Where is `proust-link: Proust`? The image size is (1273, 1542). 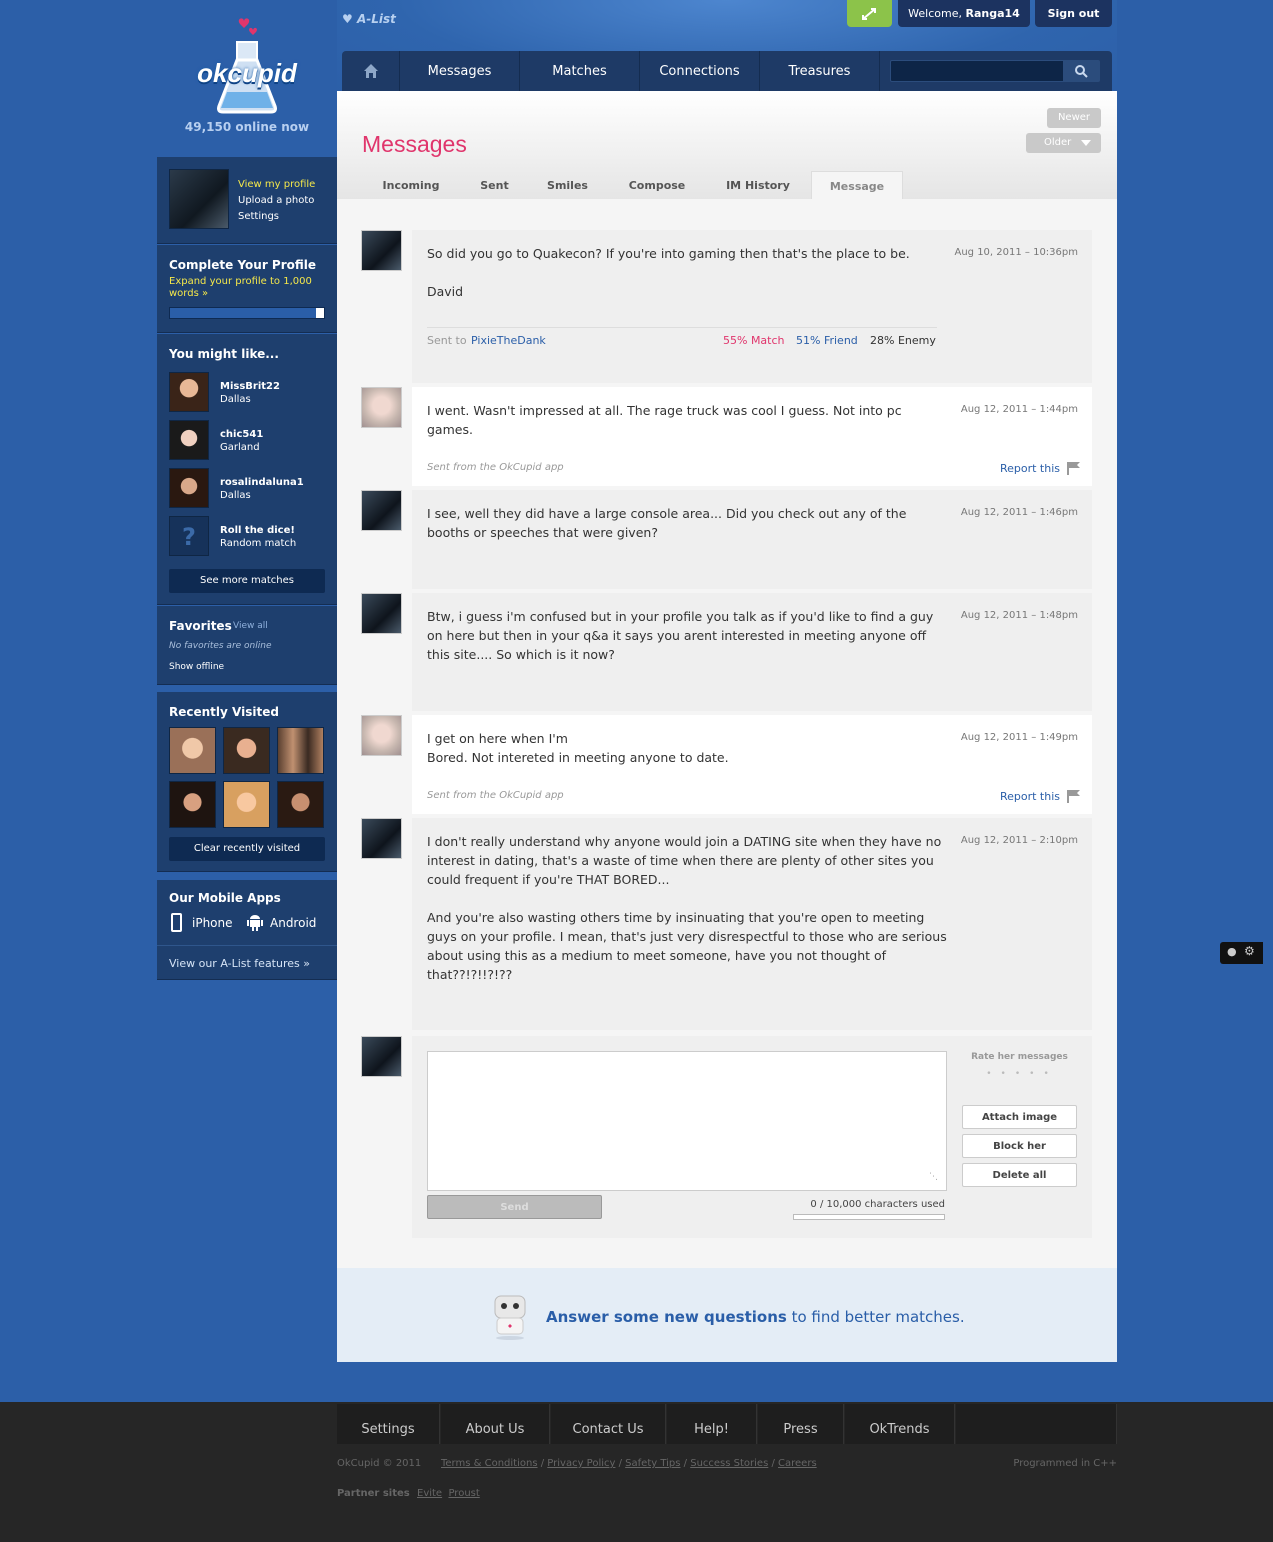 proust-link: Proust is located at coordinates (463, 1493).